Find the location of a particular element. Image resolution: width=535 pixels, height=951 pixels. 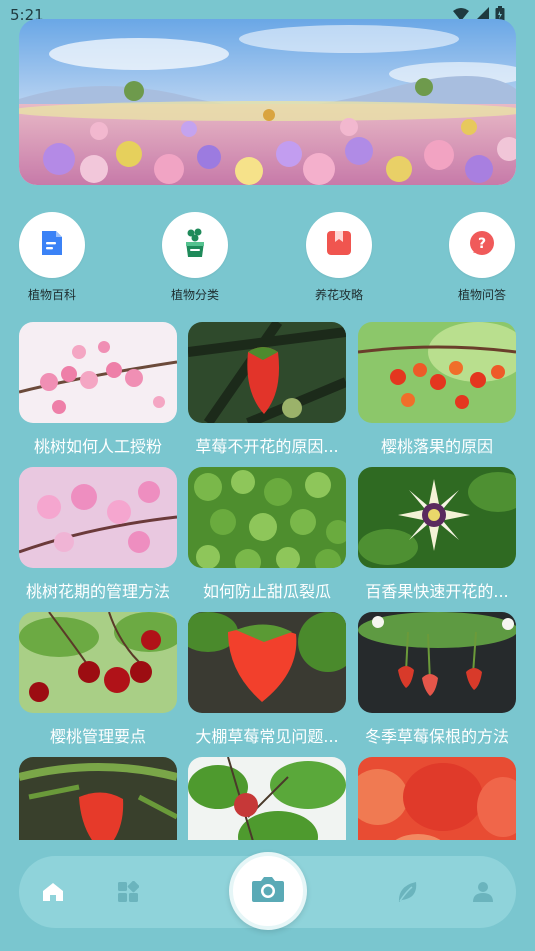

article-card: 樱桃管理要点 is located at coordinates (98, 679).